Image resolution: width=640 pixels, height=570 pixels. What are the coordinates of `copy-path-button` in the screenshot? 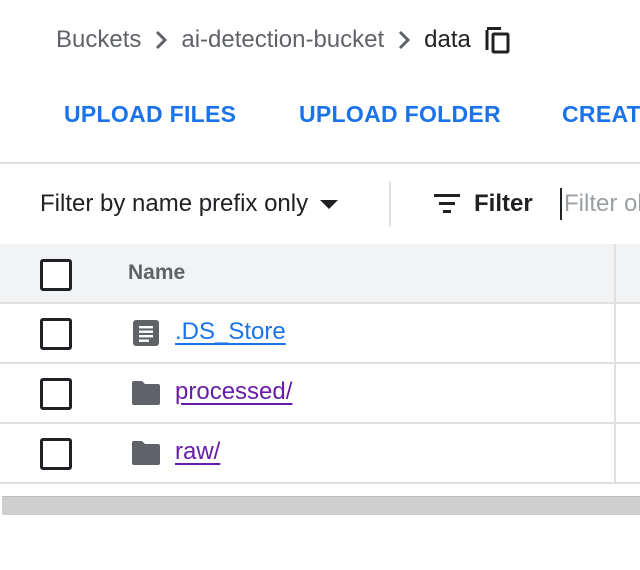 It's located at (498, 40).